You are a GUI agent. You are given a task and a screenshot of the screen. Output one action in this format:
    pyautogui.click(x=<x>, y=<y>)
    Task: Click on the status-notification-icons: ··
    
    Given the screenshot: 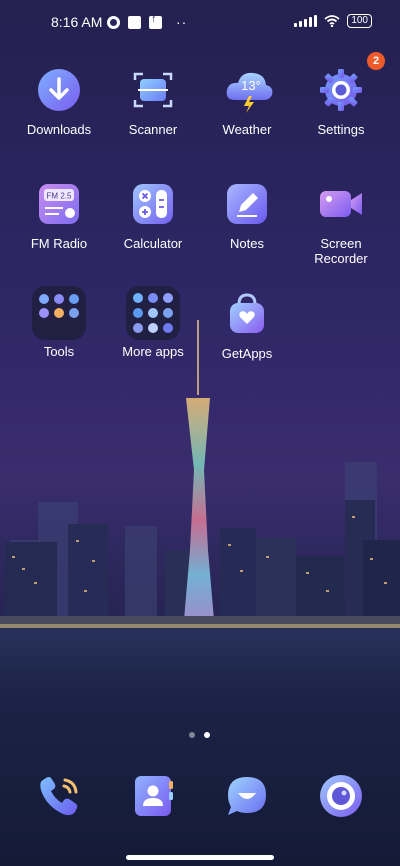 What is the action you would take?
    pyautogui.click(x=147, y=21)
    